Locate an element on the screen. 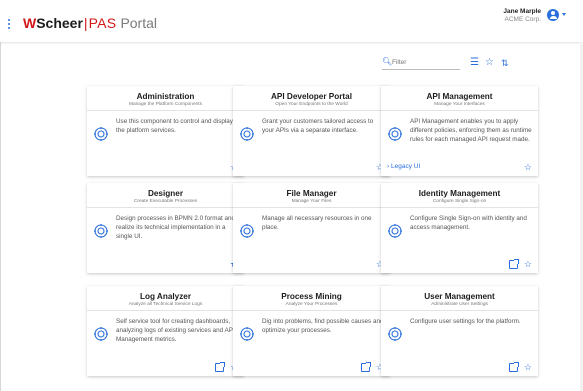  legacy-ui-label: Legacy UI is located at coordinates (405, 166).